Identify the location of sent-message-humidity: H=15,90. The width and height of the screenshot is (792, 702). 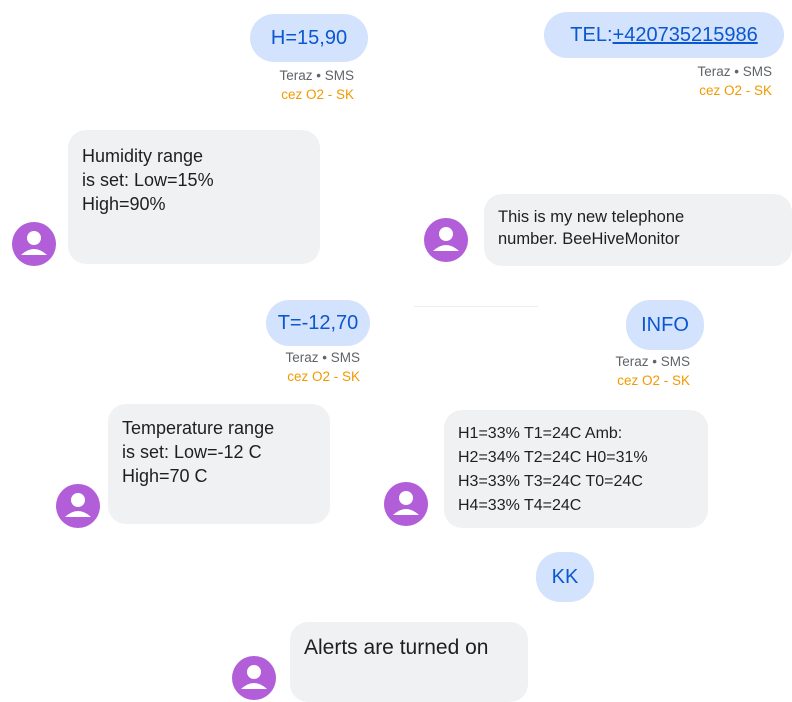
(309, 38).